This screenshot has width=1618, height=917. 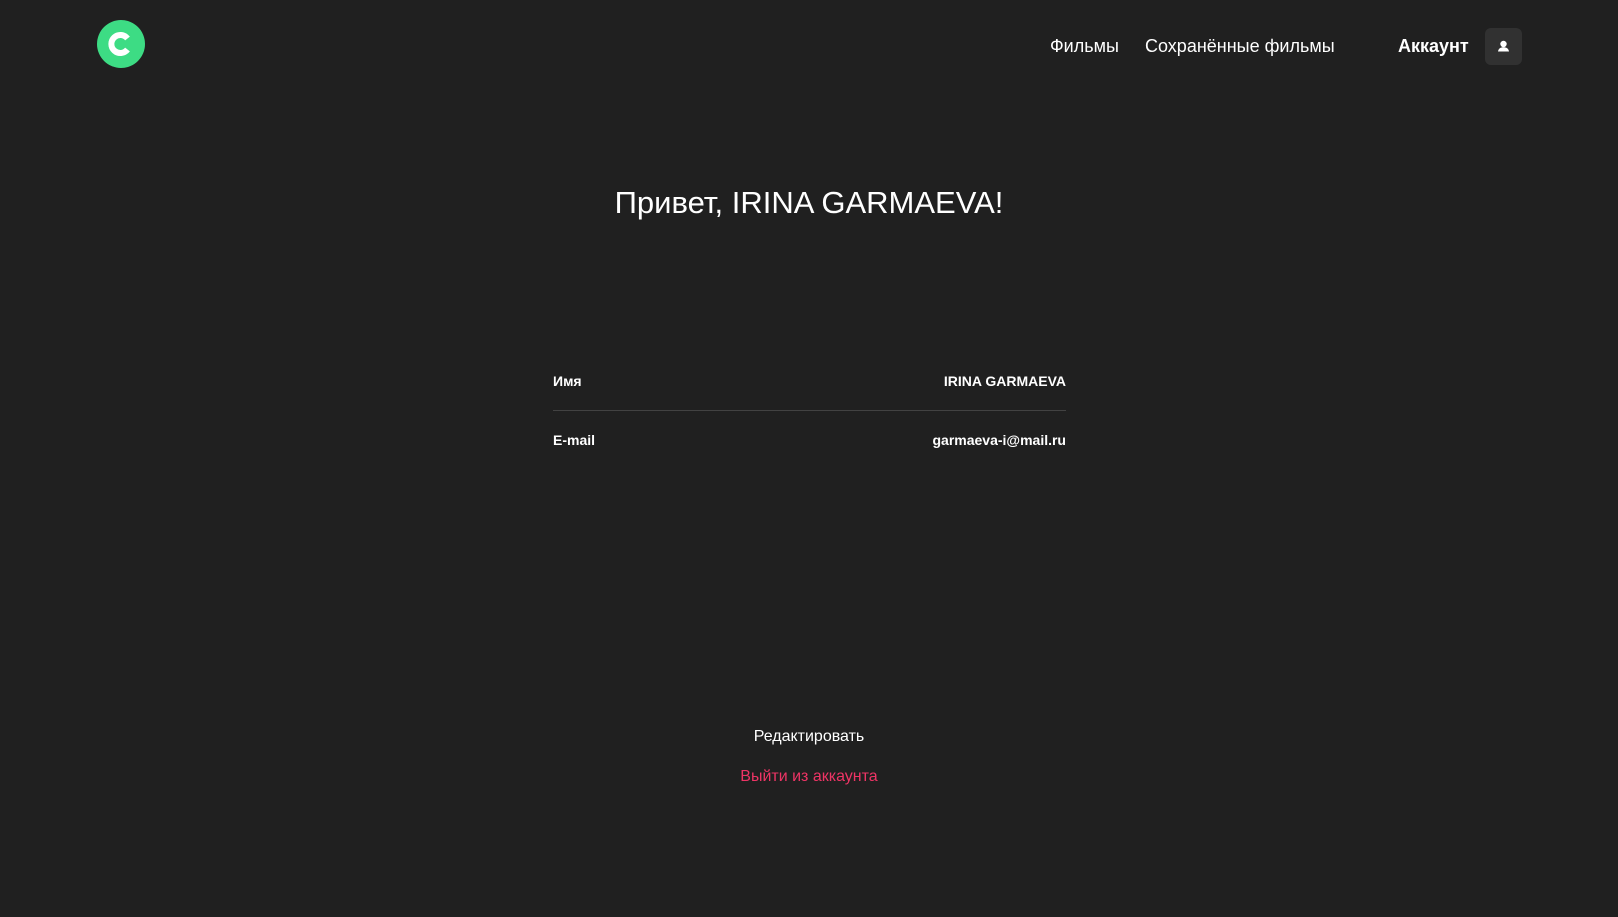 What do you see at coordinates (567, 381) in the screenshot?
I see `name-label: Имя` at bounding box center [567, 381].